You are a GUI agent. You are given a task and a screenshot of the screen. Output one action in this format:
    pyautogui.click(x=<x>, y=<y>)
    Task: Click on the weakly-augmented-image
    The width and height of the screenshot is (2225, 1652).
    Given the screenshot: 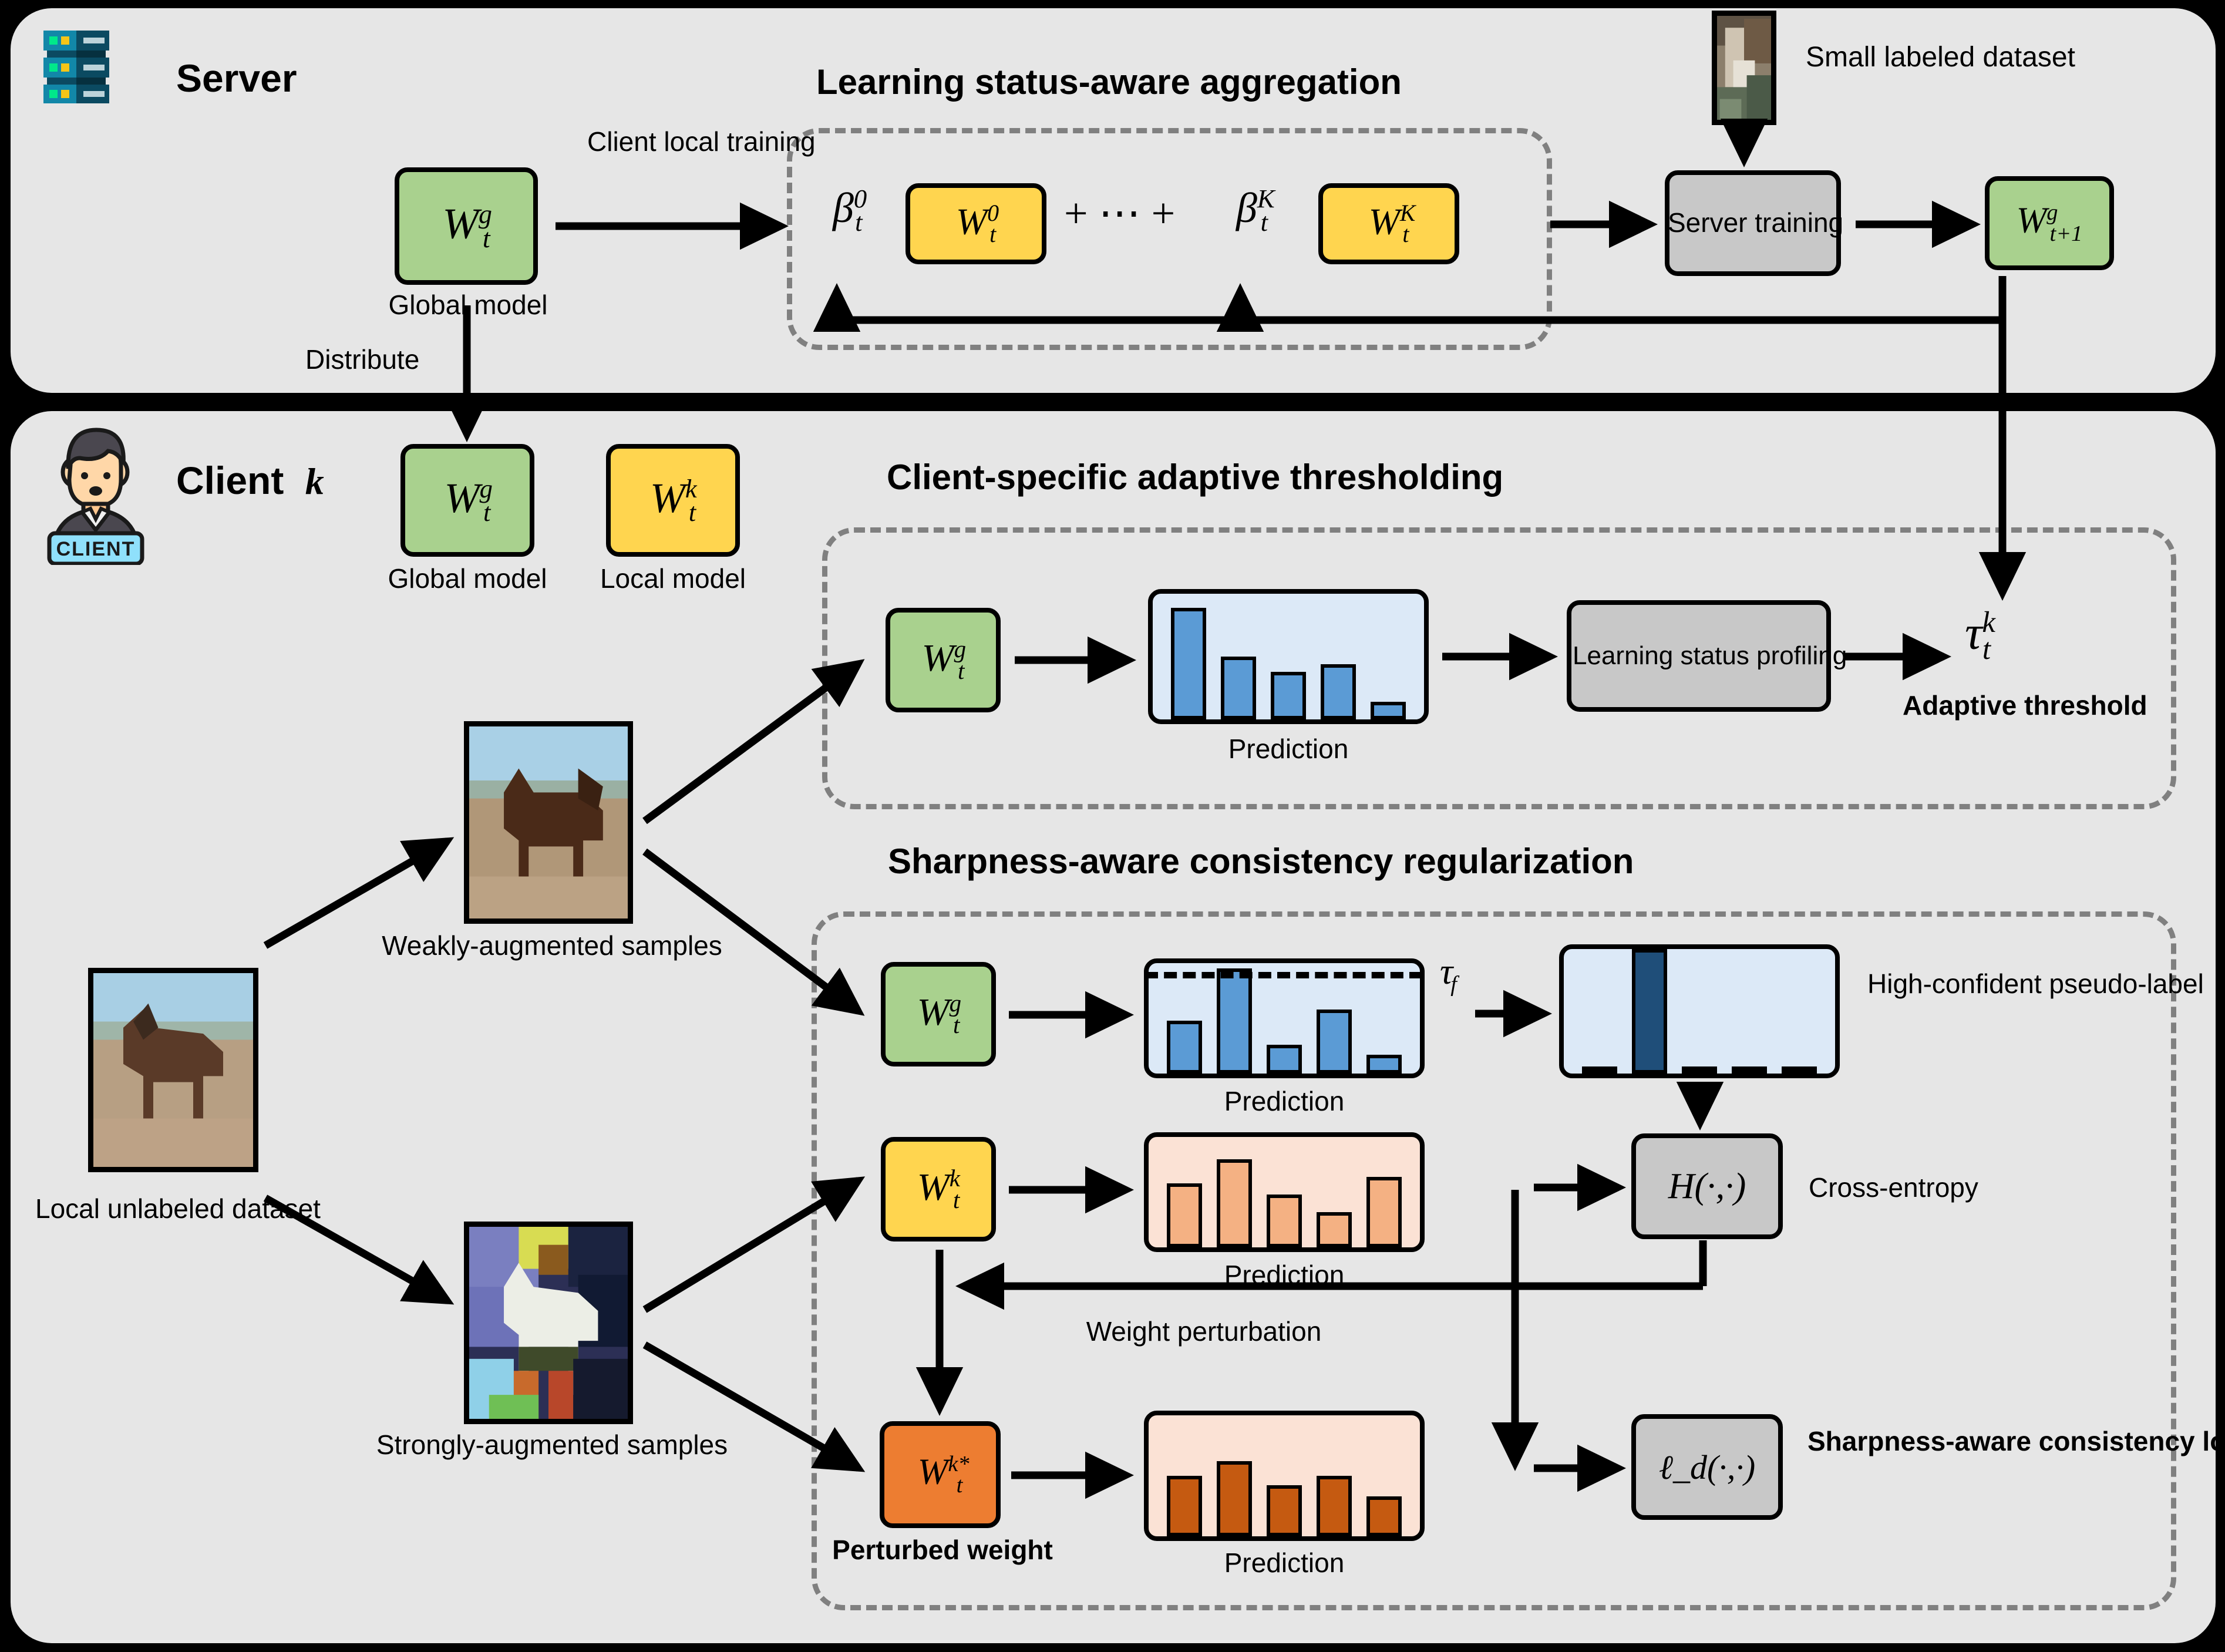 What is the action you would take?
    pyautogui.click(x=548, y=822)
    